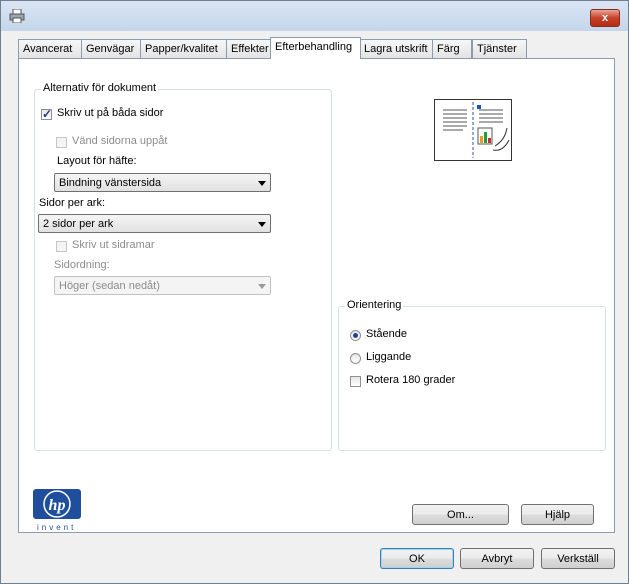 The image size is (629, 584). I want to click on title-bar: x, so click(314, 16).